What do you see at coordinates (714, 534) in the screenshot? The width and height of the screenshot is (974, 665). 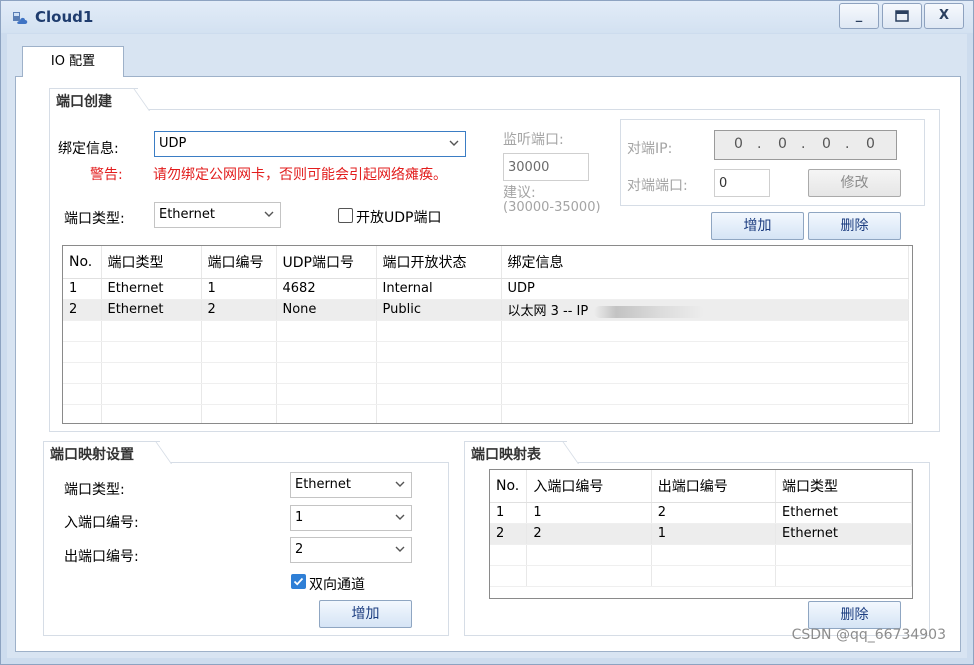 I see `cell-out-port: 1` at bounding box center [714, 534].